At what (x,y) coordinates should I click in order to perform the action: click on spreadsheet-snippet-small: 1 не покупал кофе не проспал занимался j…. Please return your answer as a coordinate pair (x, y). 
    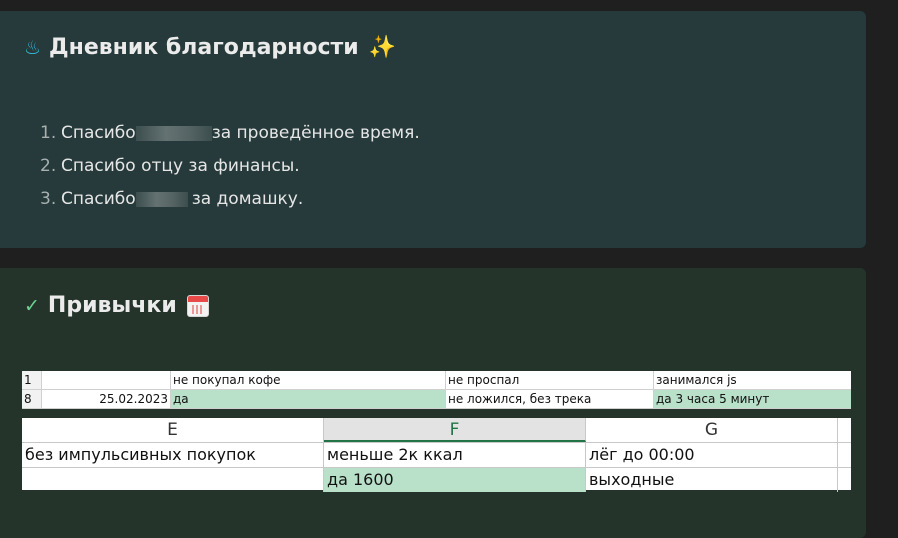
    Looking at the image, I should click on (436, 390).